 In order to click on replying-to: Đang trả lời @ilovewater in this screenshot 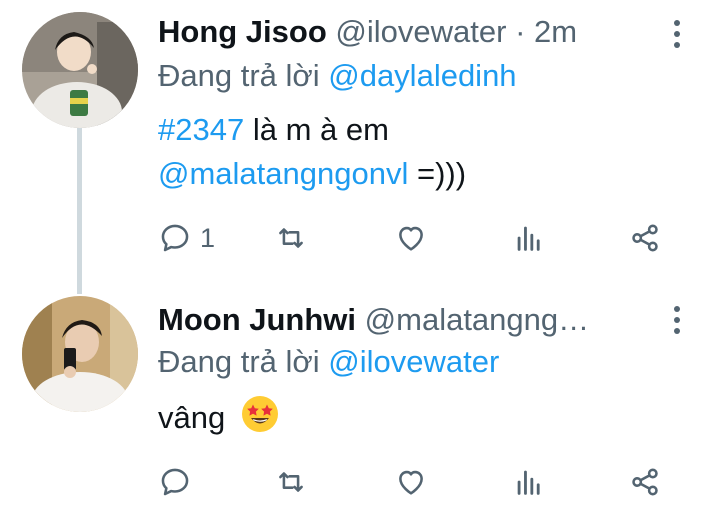, I will do `click(328, 362)`.